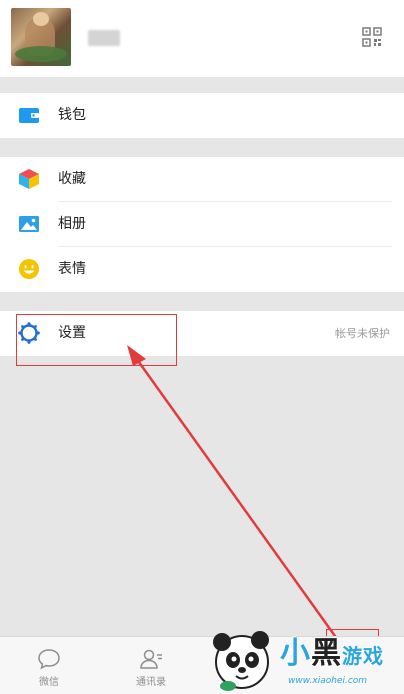  Describe the element at coordinates (29, 179) in the screenshot. I see `favorites-cube-icon` at that location.